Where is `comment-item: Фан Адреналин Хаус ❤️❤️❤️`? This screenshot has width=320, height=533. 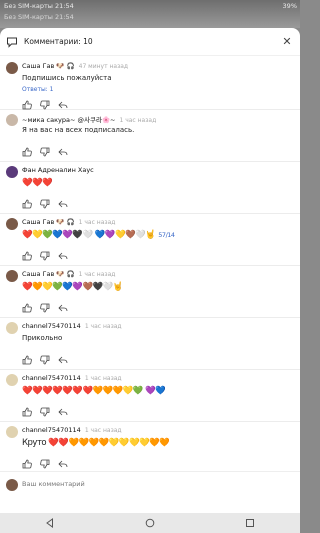 comment-item: Фан Адреналин Хаус ❤️❤️❤️ is located at coordinates (150, 187).